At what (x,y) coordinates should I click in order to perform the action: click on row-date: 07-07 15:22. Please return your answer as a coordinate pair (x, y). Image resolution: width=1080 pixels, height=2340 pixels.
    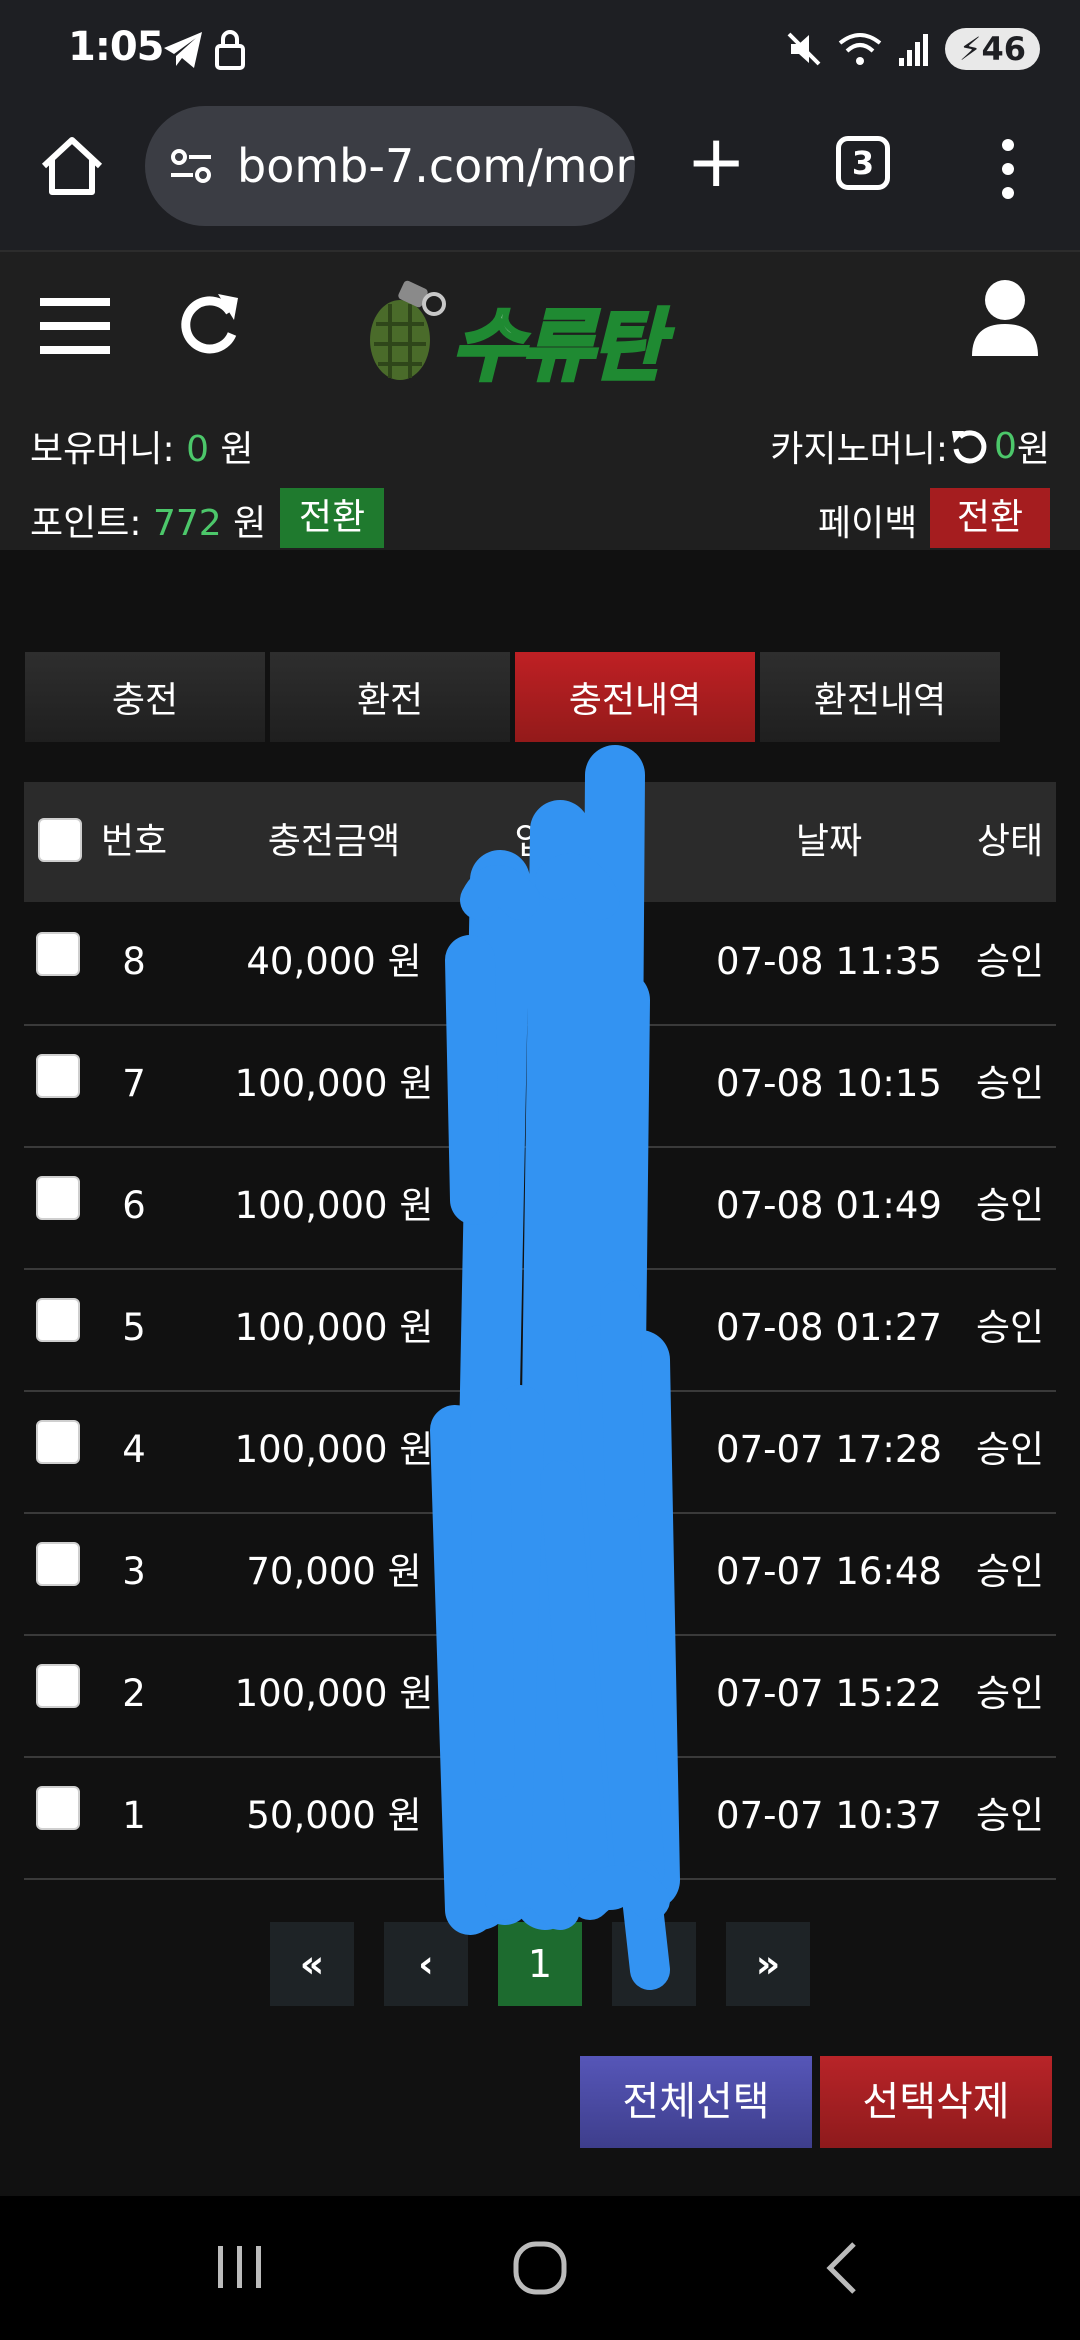
    Looking at the image, I should click on (829, 1693).